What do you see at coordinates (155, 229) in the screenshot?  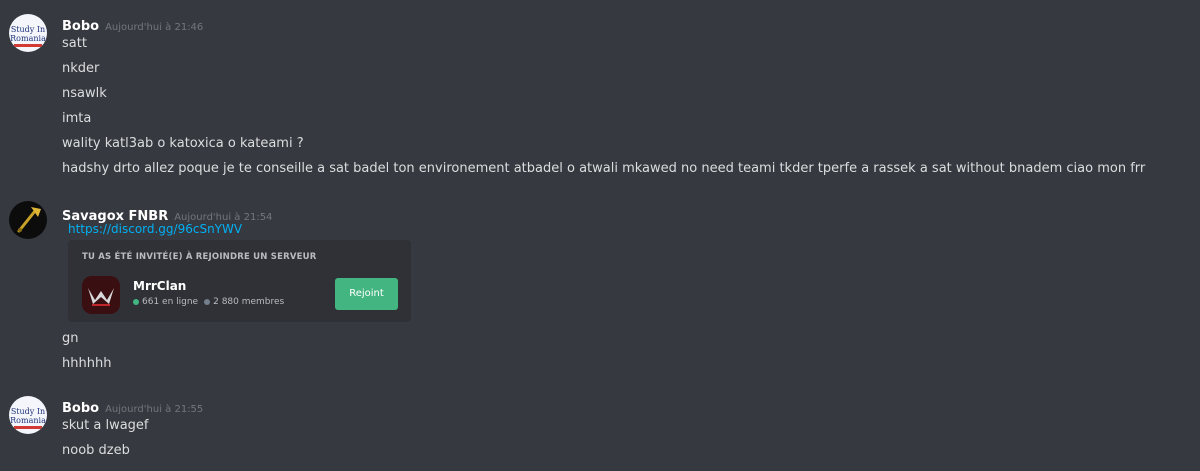 I see `invite-link: https://discord.gg/96cSnYWV` at bounding box center [155, 229].